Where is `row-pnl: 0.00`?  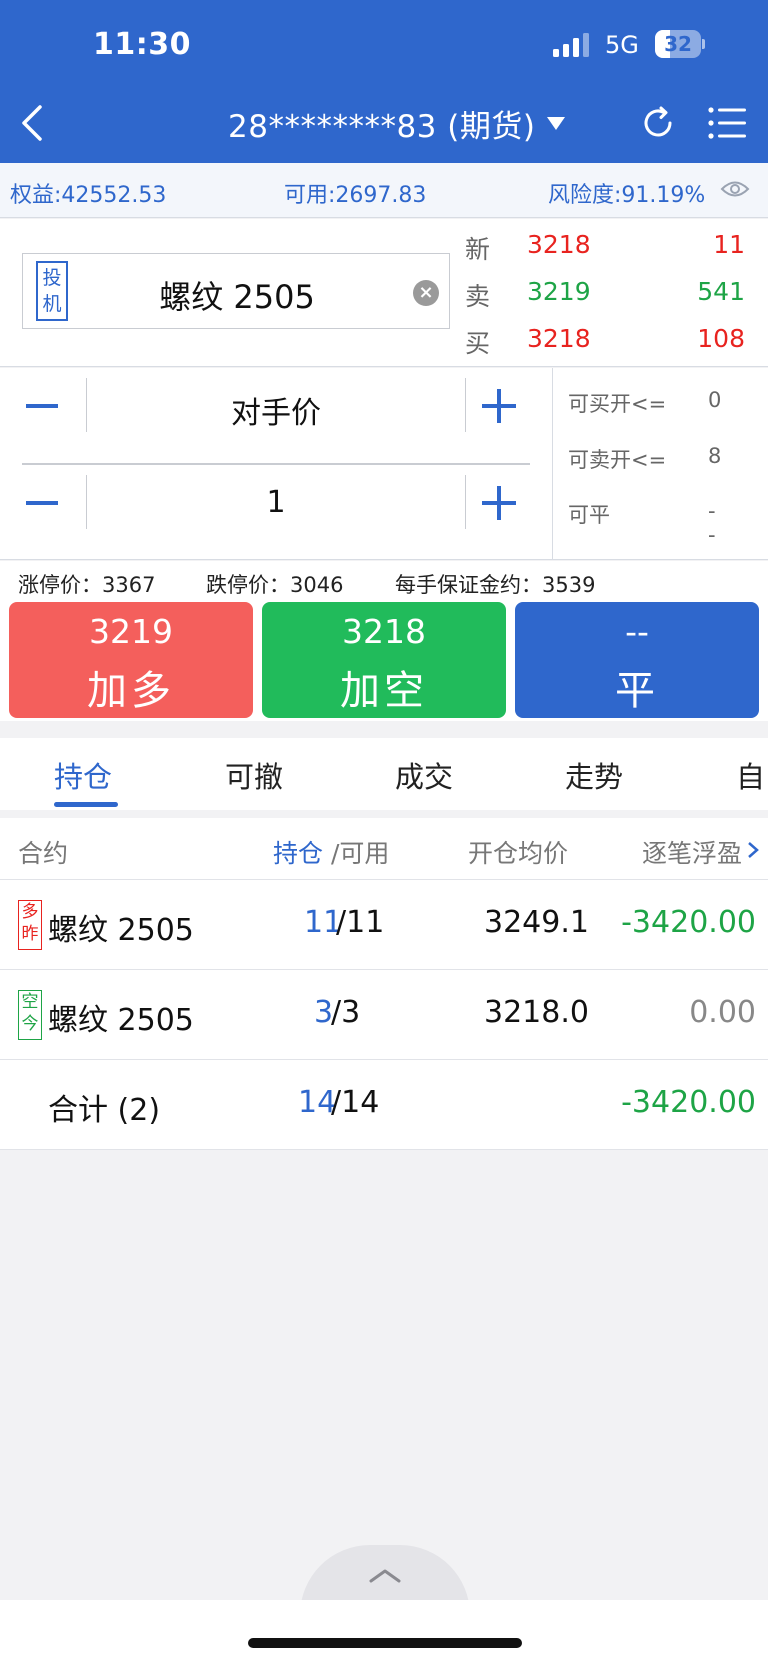 row-pnl: 0.00 is located at coordinates (722, 1012).